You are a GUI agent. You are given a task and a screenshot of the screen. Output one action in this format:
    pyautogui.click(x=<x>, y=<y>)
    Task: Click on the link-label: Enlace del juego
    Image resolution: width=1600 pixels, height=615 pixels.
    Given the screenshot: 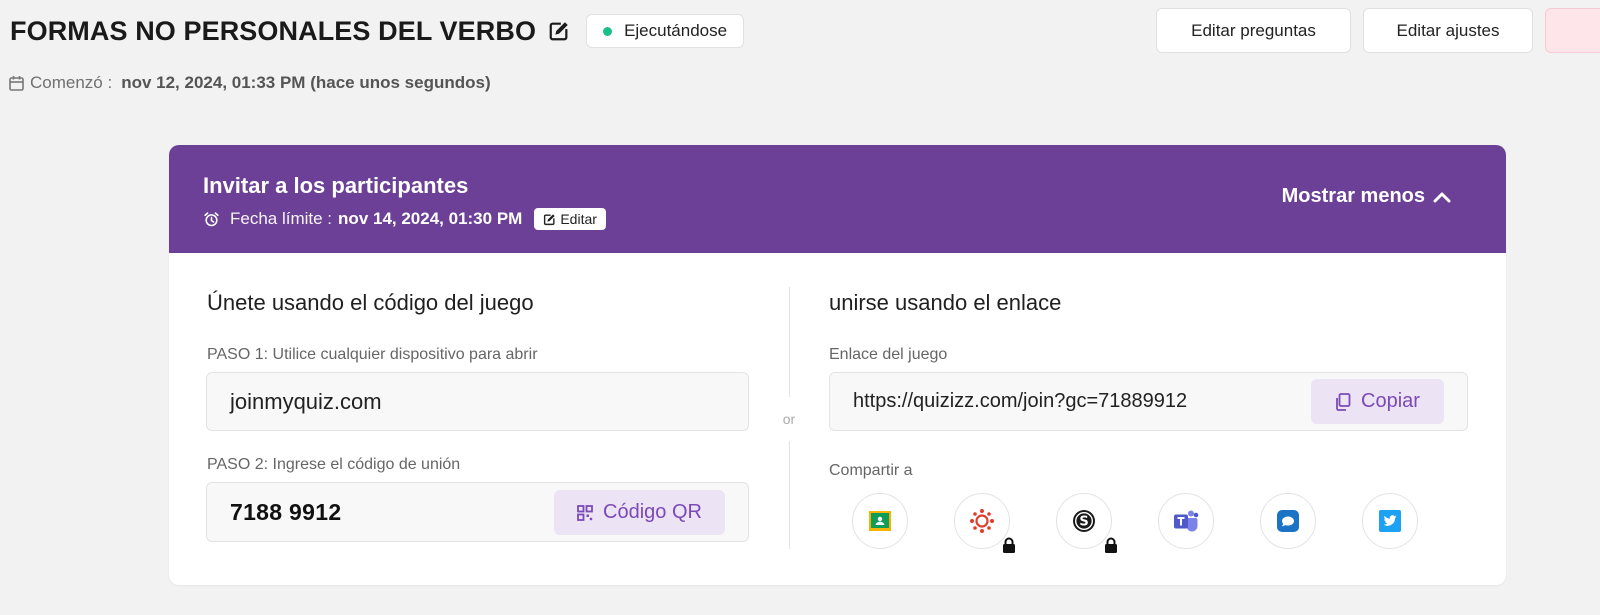 What is the action you would take?
    pyautogui.click(x=888, y=354)
    